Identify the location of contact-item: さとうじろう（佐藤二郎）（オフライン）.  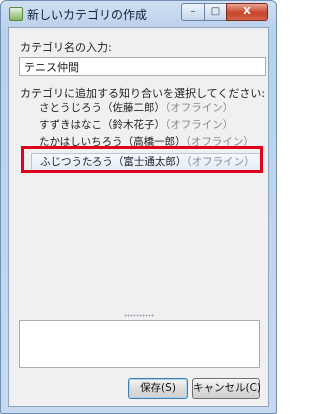
(146, 108).